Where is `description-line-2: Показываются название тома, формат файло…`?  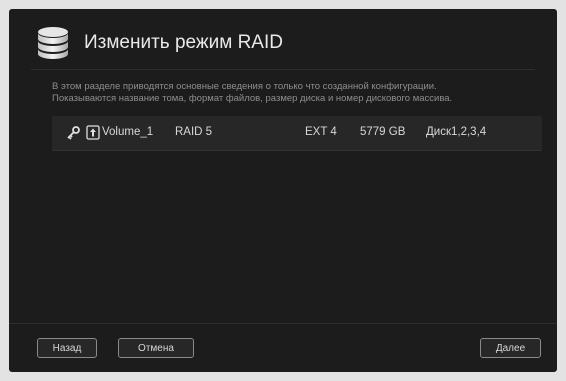 description-line-2: Показываются название тома, формат файло… is located at coordinates (252, 98).